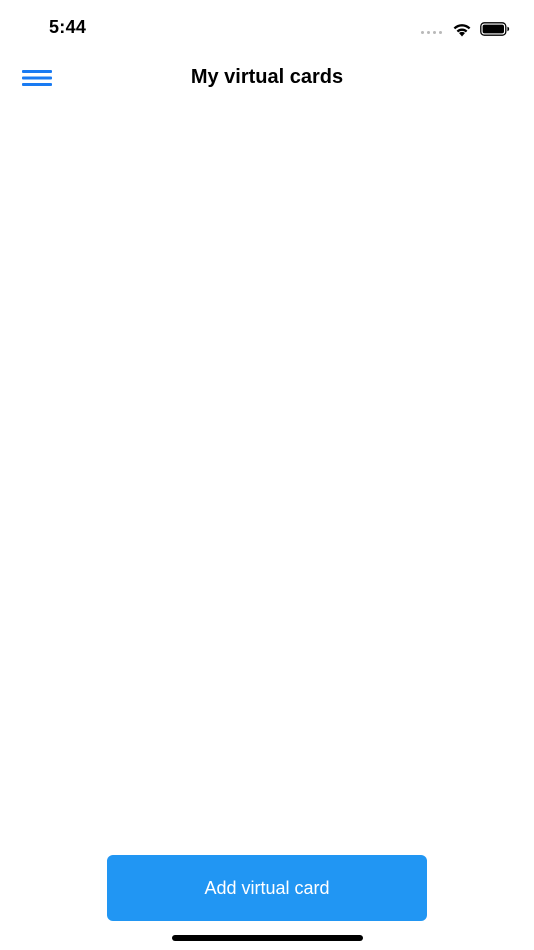  I want to click on home-indicator, so click(267, 938).